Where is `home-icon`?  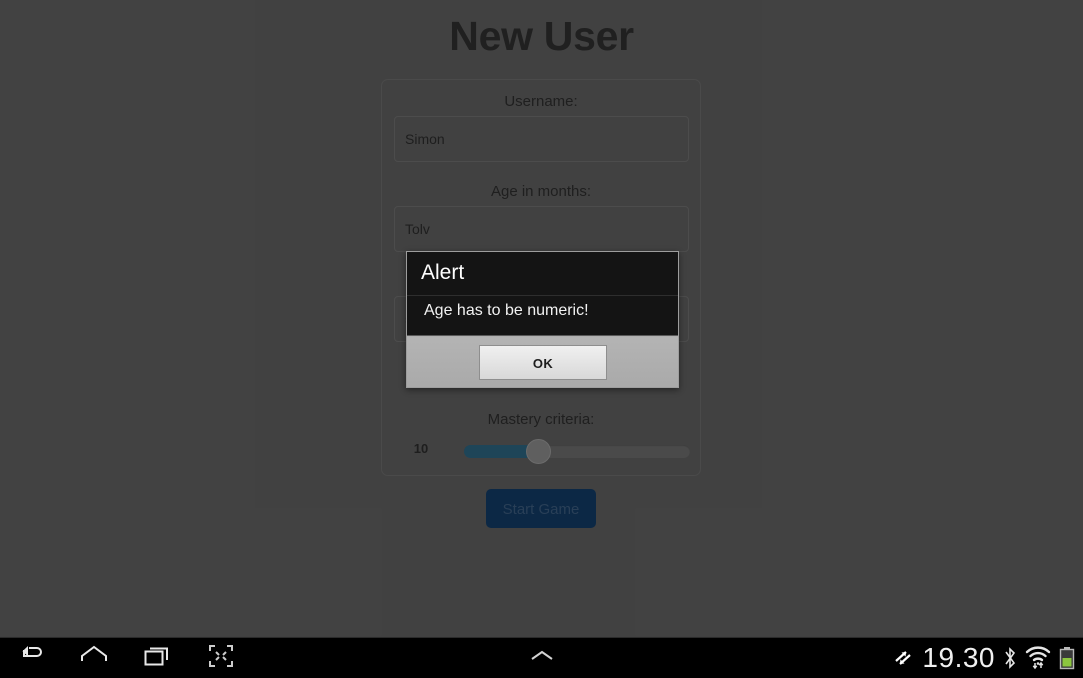 home-icon is located at coordinates (94, 658).